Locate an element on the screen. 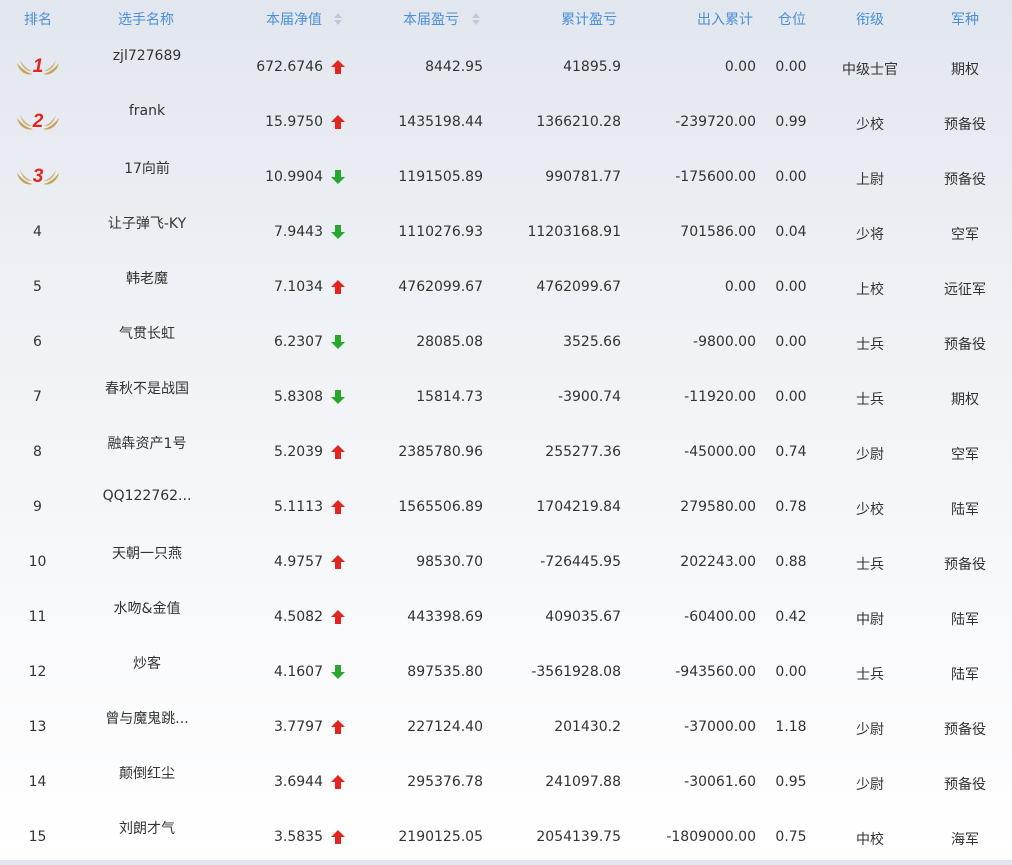 The height and width of the screenshot is (865, 1012). accumulated-pnl: 41895.9 is located at coordinates (592, 67).